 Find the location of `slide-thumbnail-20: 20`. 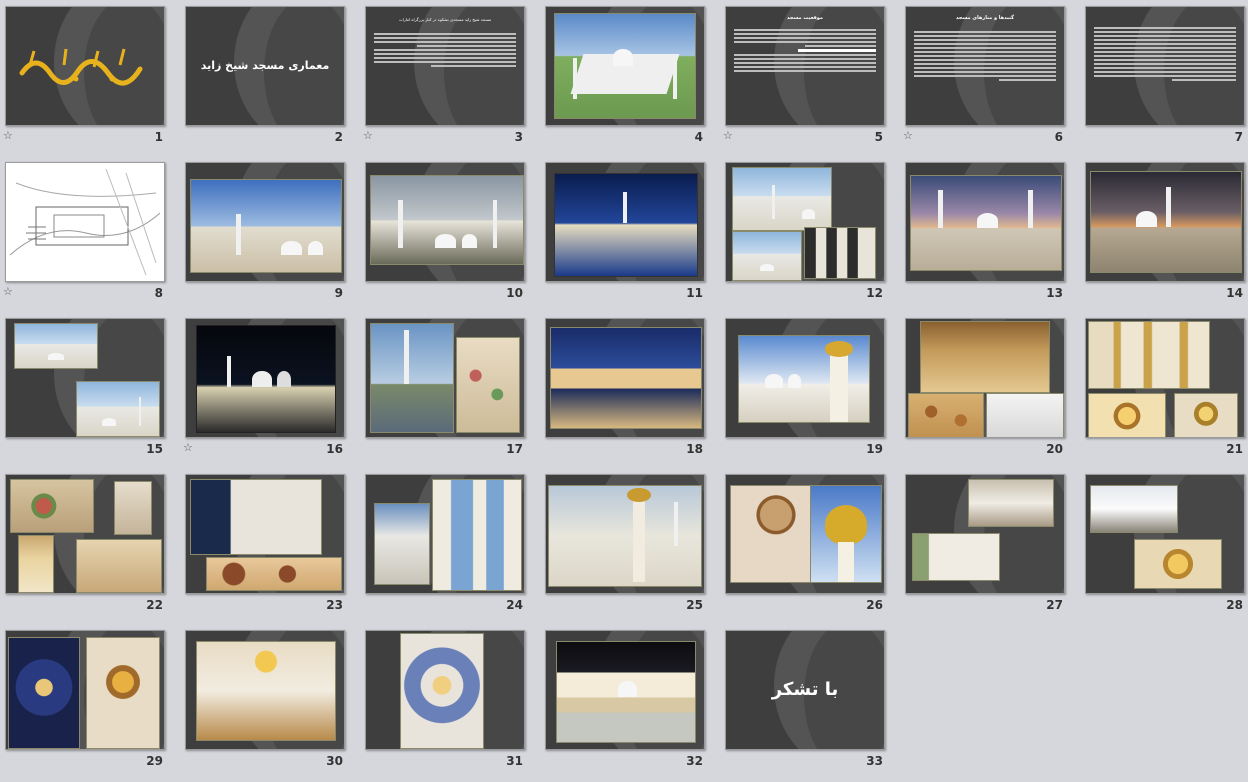

slide-thumbnail-20: 20 is located at coordinates (993, 392).